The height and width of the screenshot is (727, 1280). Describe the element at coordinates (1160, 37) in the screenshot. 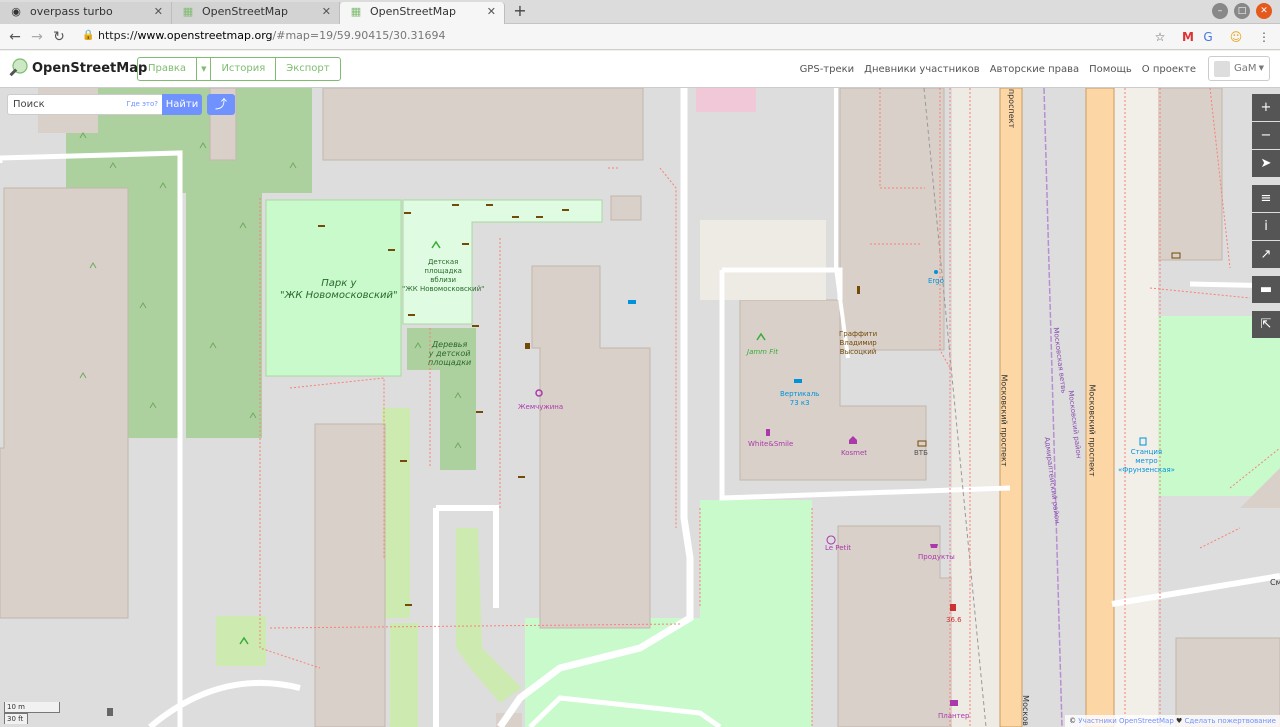

I see `star-icon: ☆` at that location.